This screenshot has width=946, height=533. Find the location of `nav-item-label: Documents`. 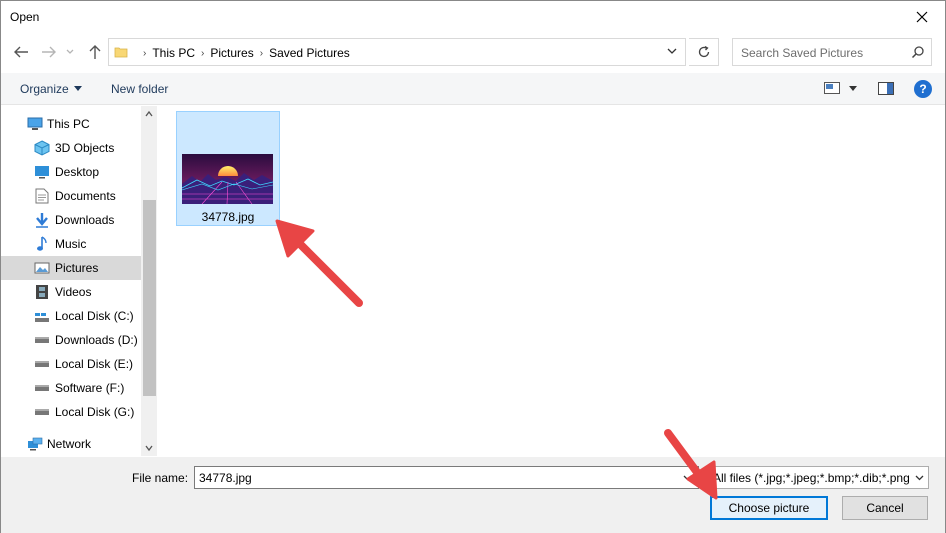

nav-item-label: Documents is located at coordinates (85, 196).